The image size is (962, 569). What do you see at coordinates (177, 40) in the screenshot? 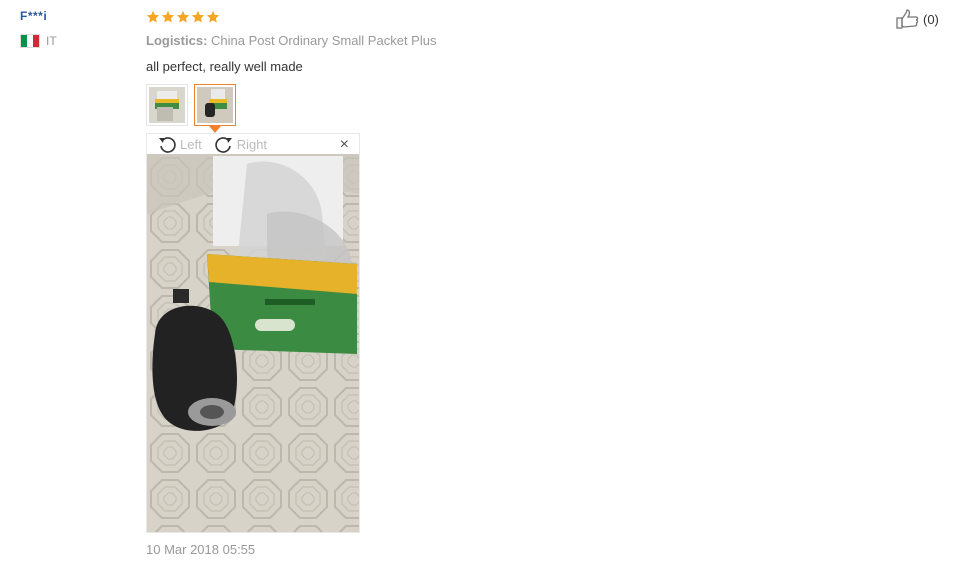
I see `logistics-label: Logistics:` at bounding box center [177, 40].